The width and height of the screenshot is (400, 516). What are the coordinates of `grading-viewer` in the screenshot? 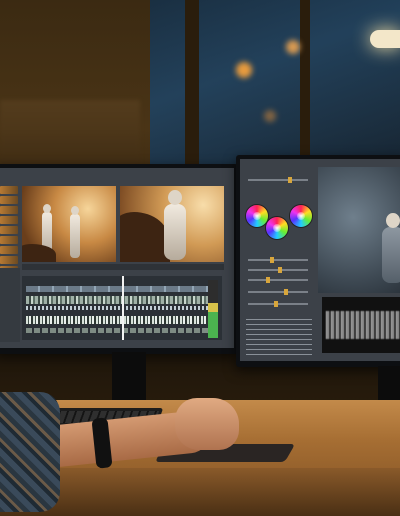 It's located at (359, 230).